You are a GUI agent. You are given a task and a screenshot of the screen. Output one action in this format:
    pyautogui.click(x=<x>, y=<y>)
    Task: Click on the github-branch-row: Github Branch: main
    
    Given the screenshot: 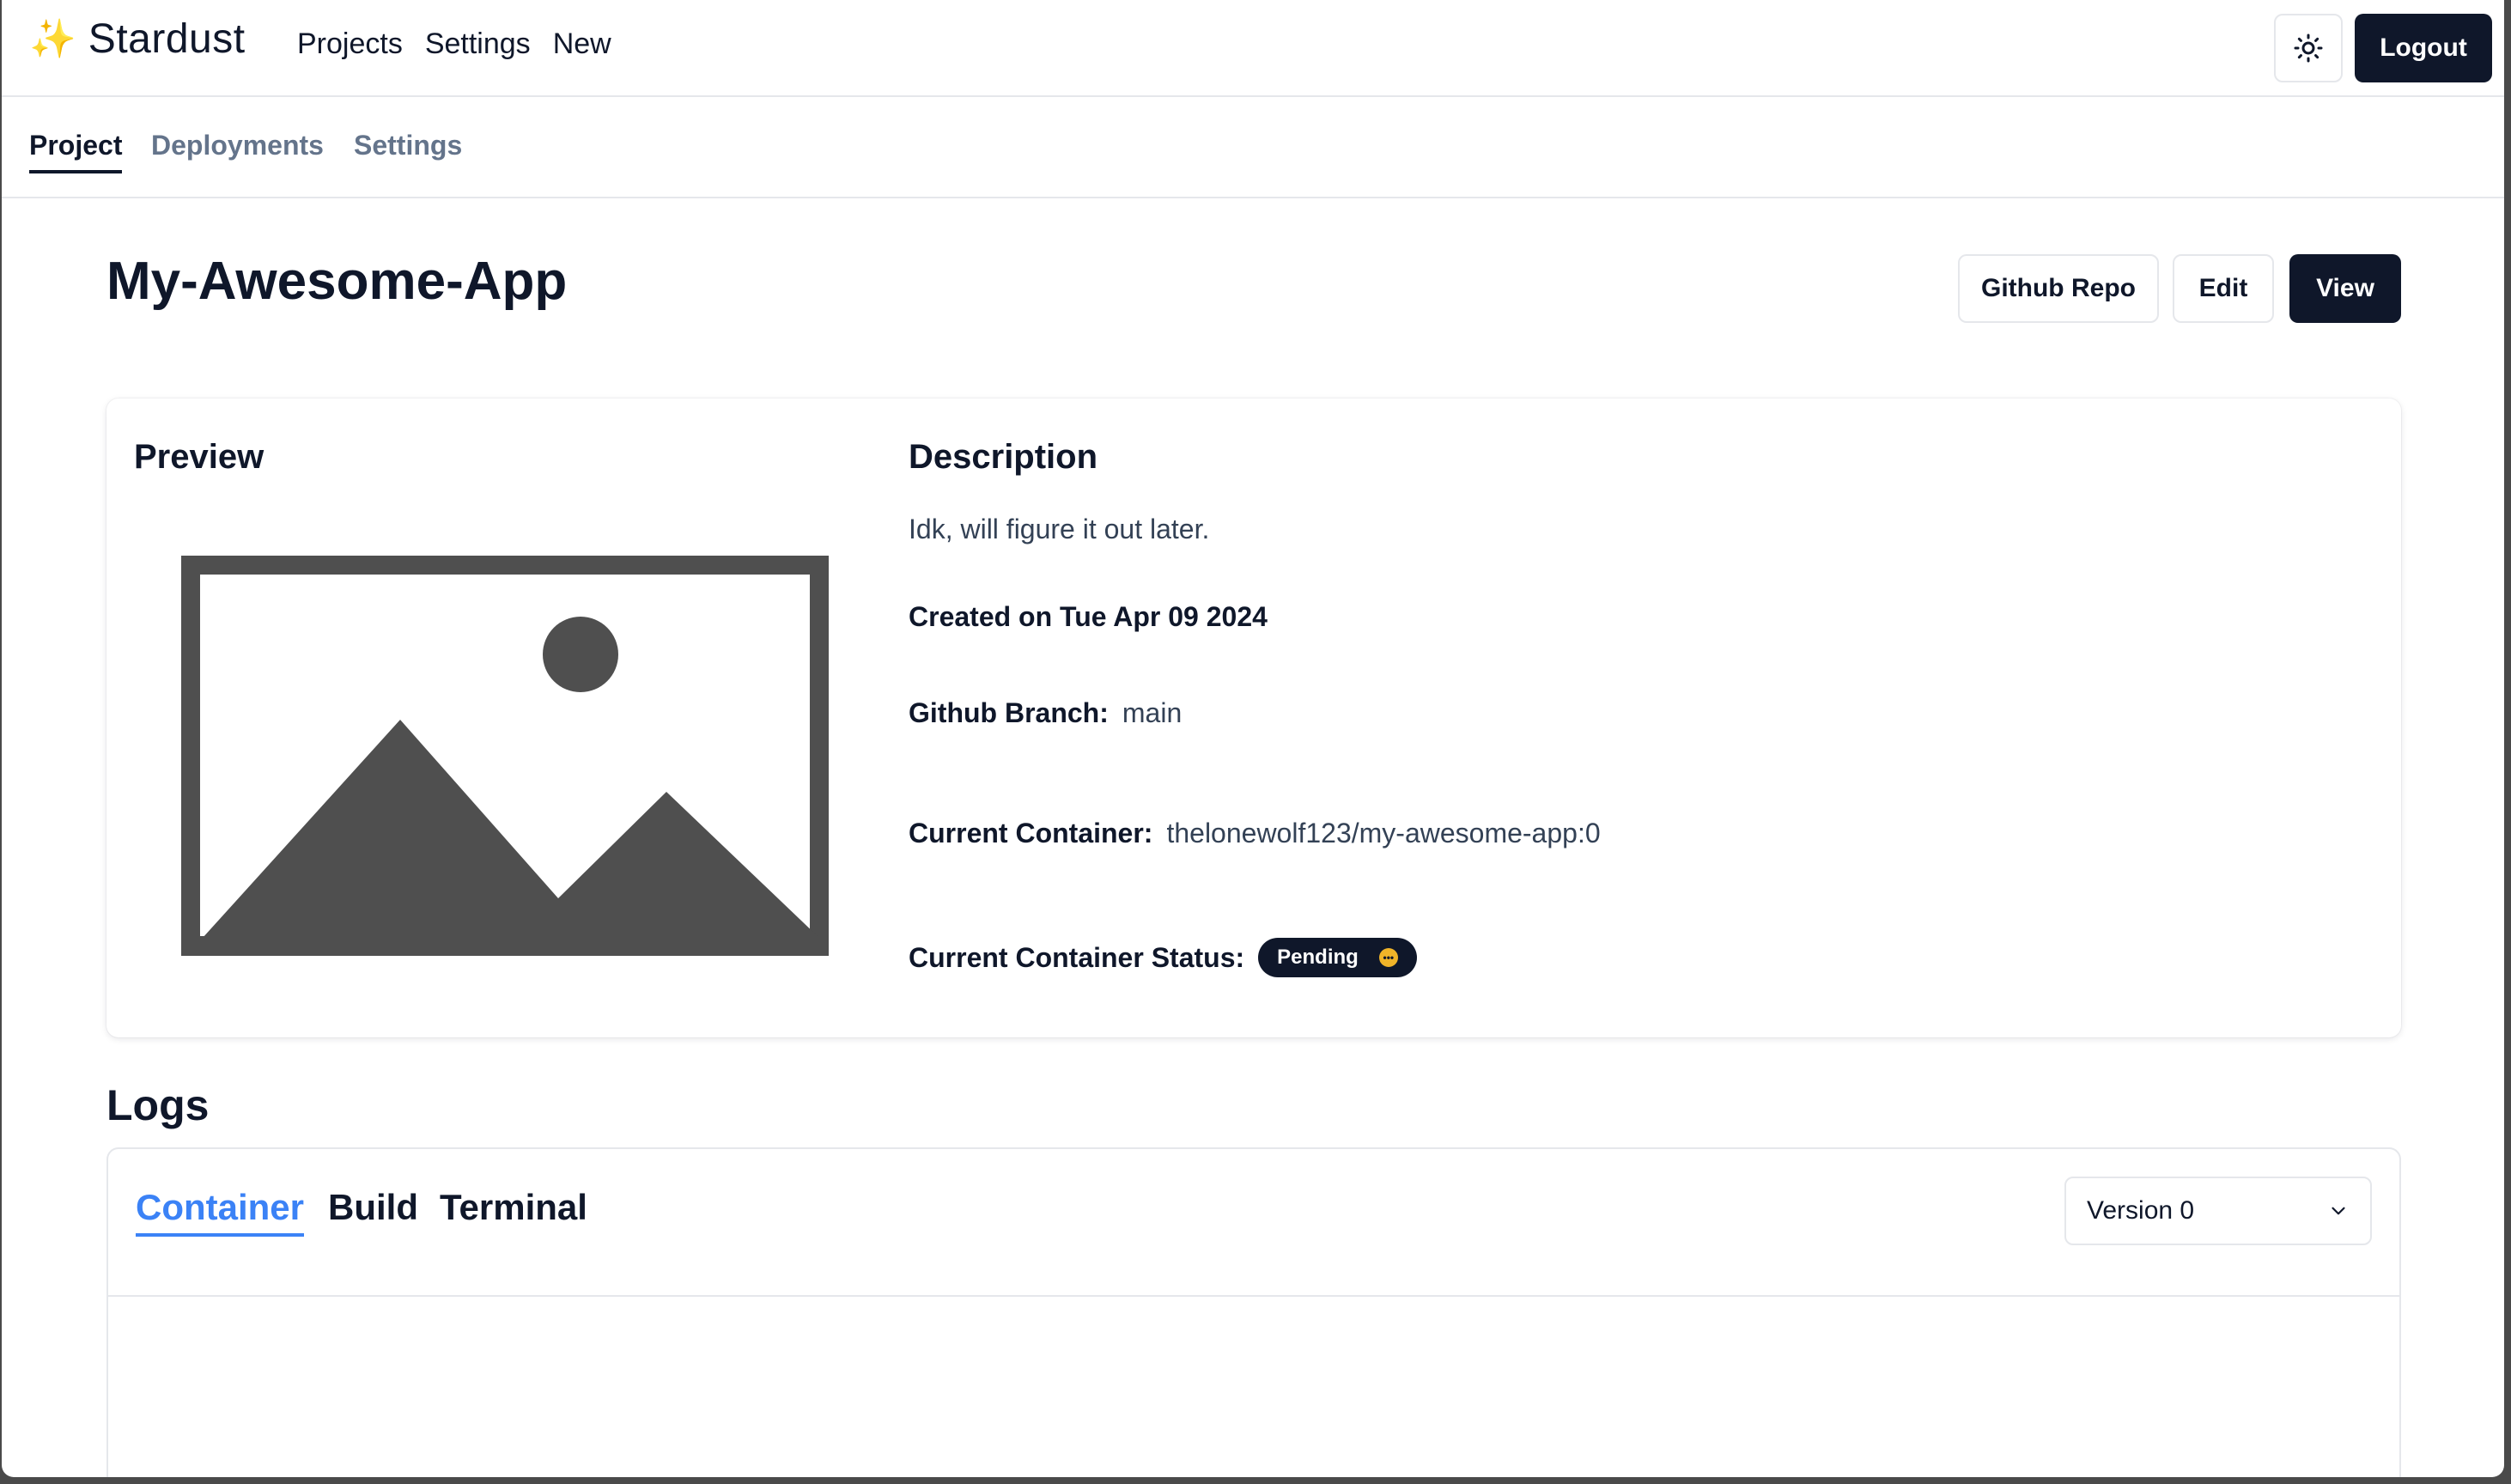 What is the action you would take?
    pyautogui.click(x=1045, y=713)
    